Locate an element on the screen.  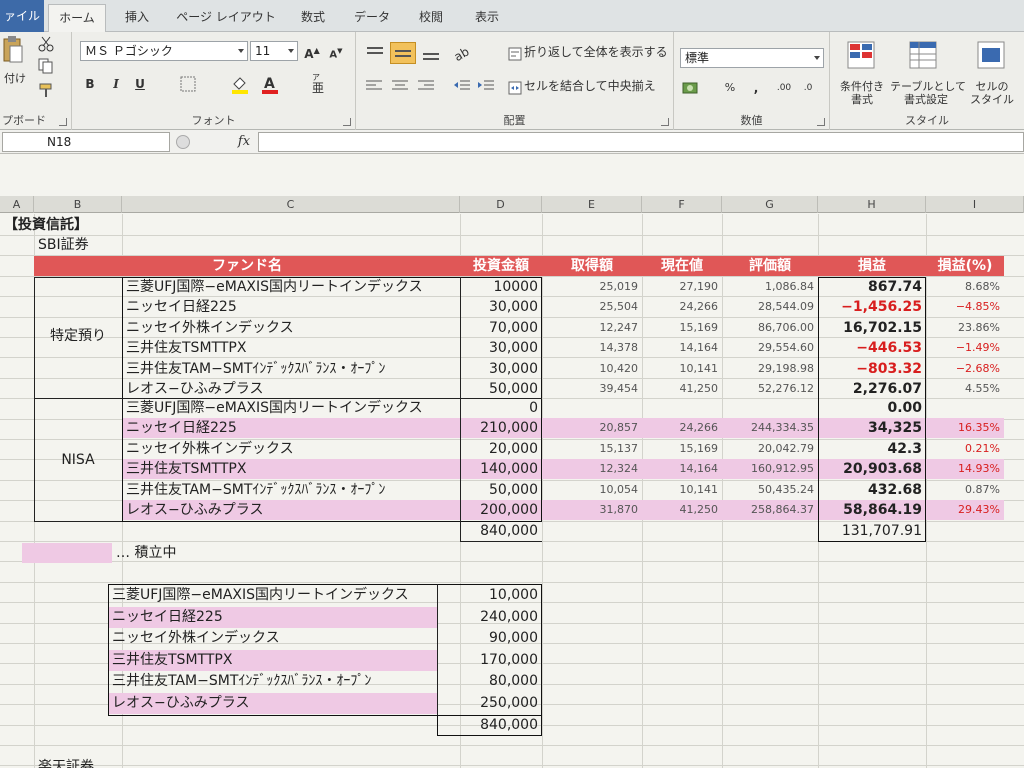
header-cost: 取得額 is located at coordinates (592, 266).